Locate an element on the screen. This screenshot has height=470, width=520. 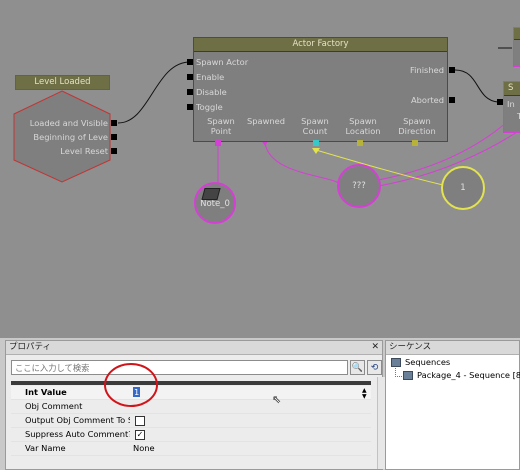
prop-row-output-comment: Output Obj Comment To S is located at coordinates (191, 421).